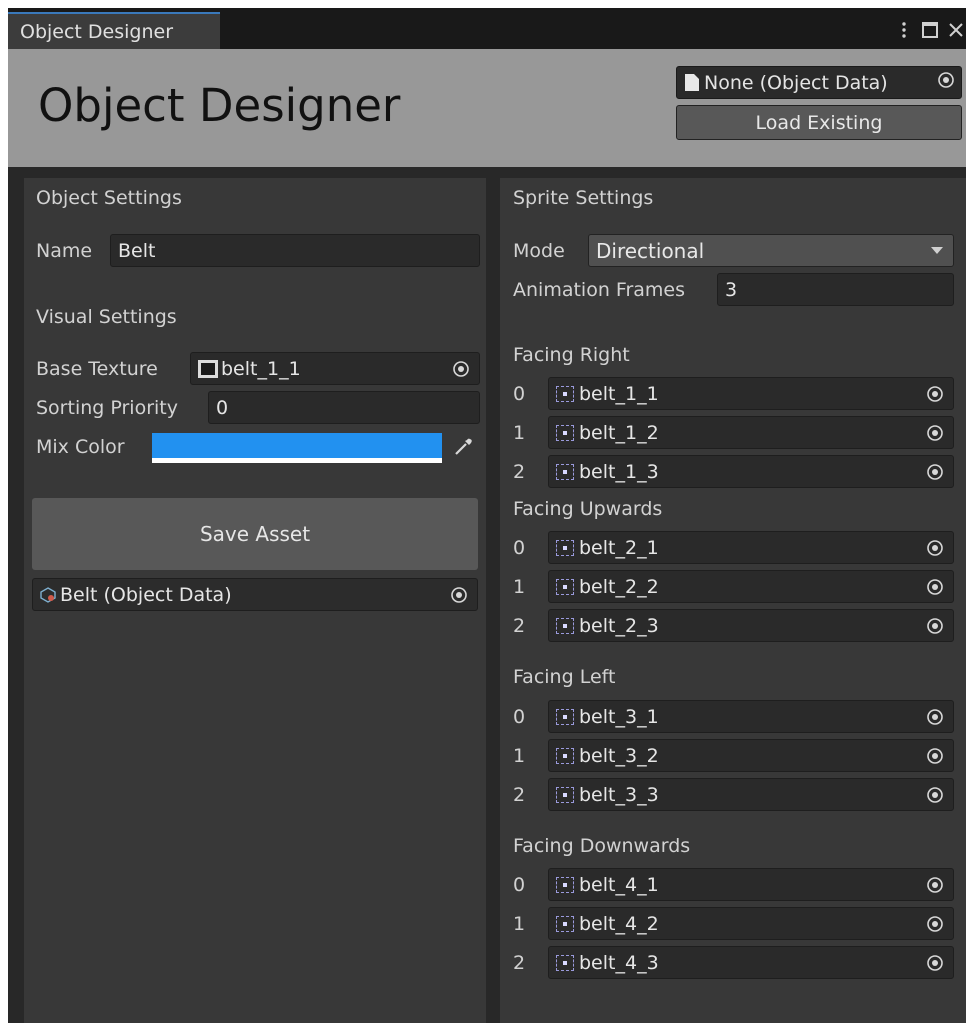  Describe the element at coordinates (619, 586) in the screenshot. I see `sprite-value: belt_2_2` at that location.